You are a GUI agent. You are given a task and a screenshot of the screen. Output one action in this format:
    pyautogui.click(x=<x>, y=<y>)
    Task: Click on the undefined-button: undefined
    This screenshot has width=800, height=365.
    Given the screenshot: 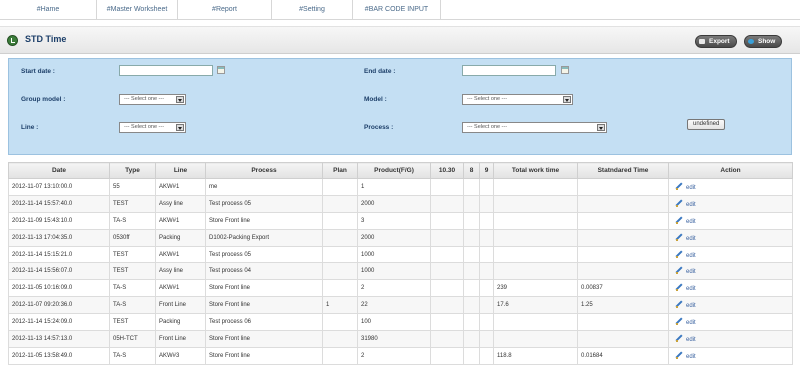 What is the action you would take?
    pyautogui.click(x=706, y=124)
    